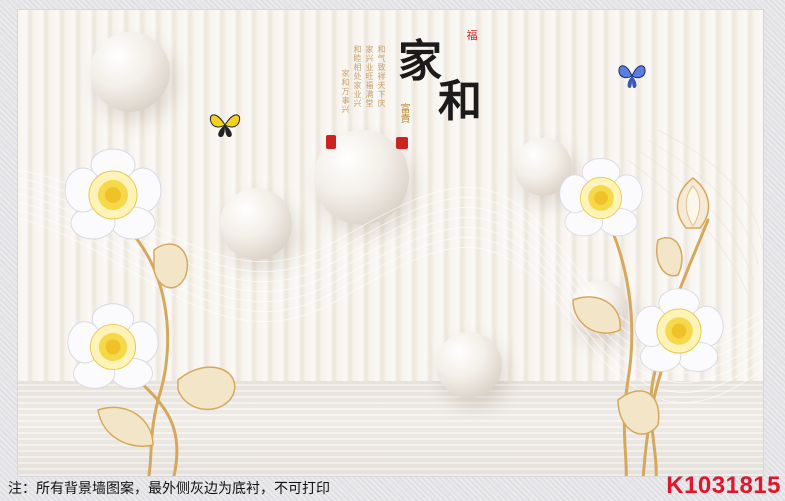  Describe the element at coordinates (345, 91) in the screenshot. I see `verse-column: 家和万事兴` at that location.